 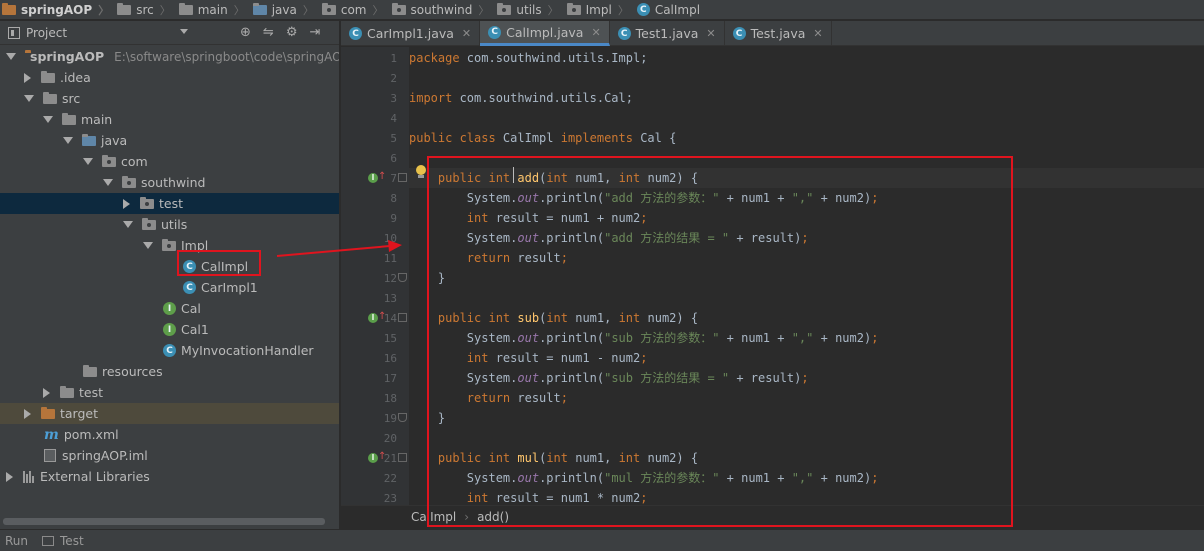 I want to click on tab-label: CarImpl1.java, so click(x=410, y=33).